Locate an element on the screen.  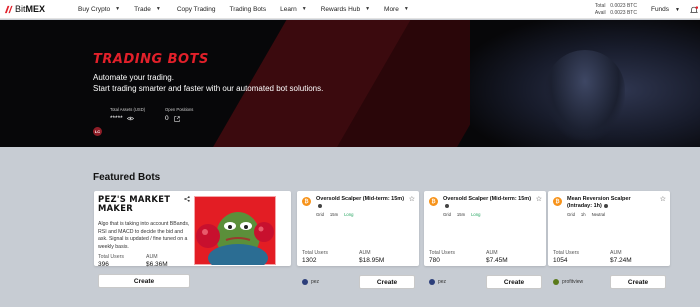
section-title: Featured Bots is located at coordinates (127, 177).